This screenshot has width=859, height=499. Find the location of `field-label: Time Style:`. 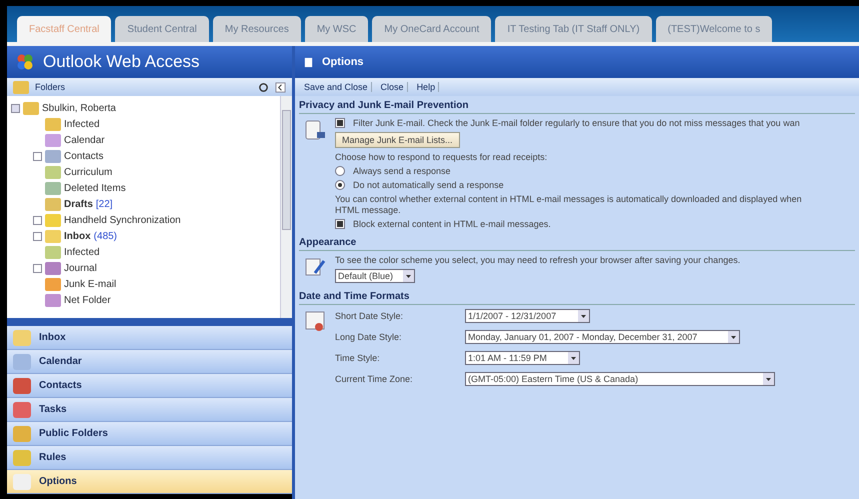

field-label: Time Style: is located at coordinates (358, 358).